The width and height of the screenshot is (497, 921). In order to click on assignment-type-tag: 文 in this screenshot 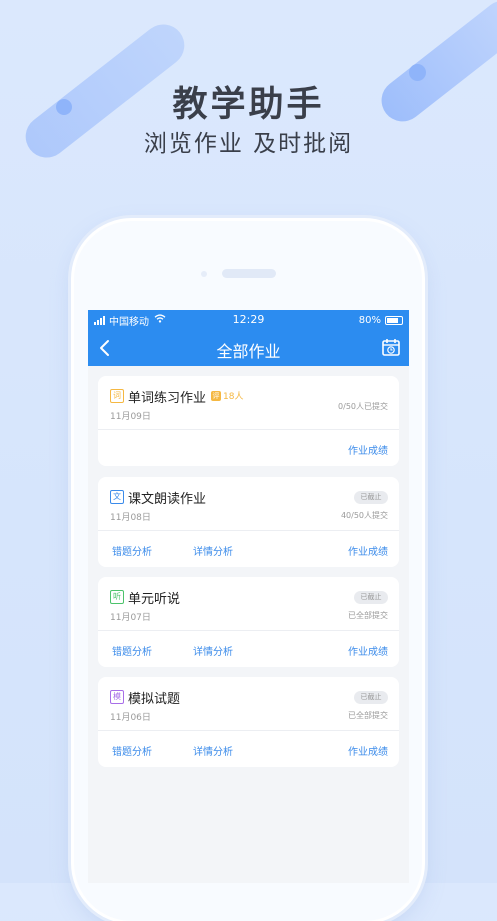, I will do `click(117, 497)`.